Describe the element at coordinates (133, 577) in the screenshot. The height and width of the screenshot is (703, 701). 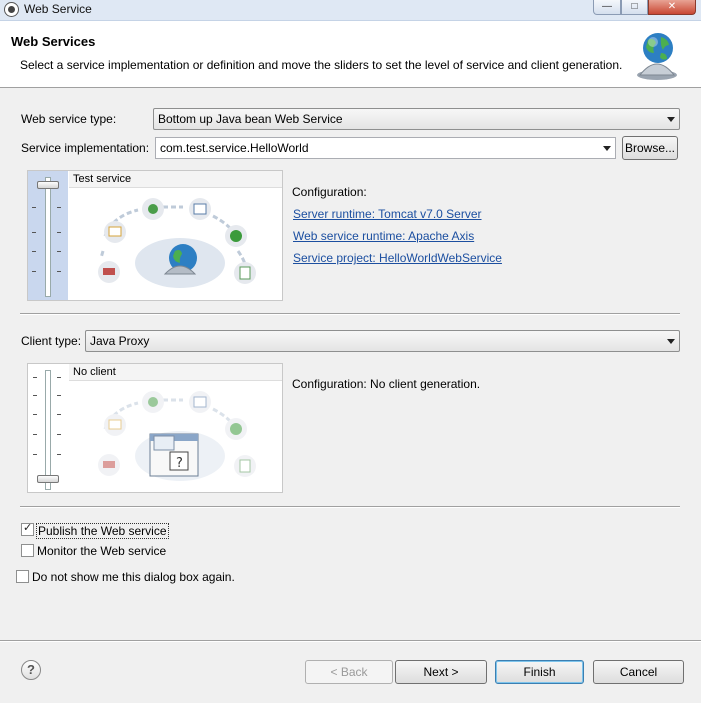
I see `dont-show-label: Do not show me this dialog box again.` at that location.